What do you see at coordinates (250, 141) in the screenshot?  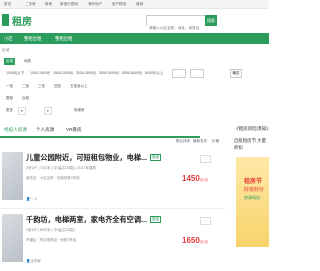 I see `sidebar-promo: 启航租房节 大量` at bounding box center [250, 141].